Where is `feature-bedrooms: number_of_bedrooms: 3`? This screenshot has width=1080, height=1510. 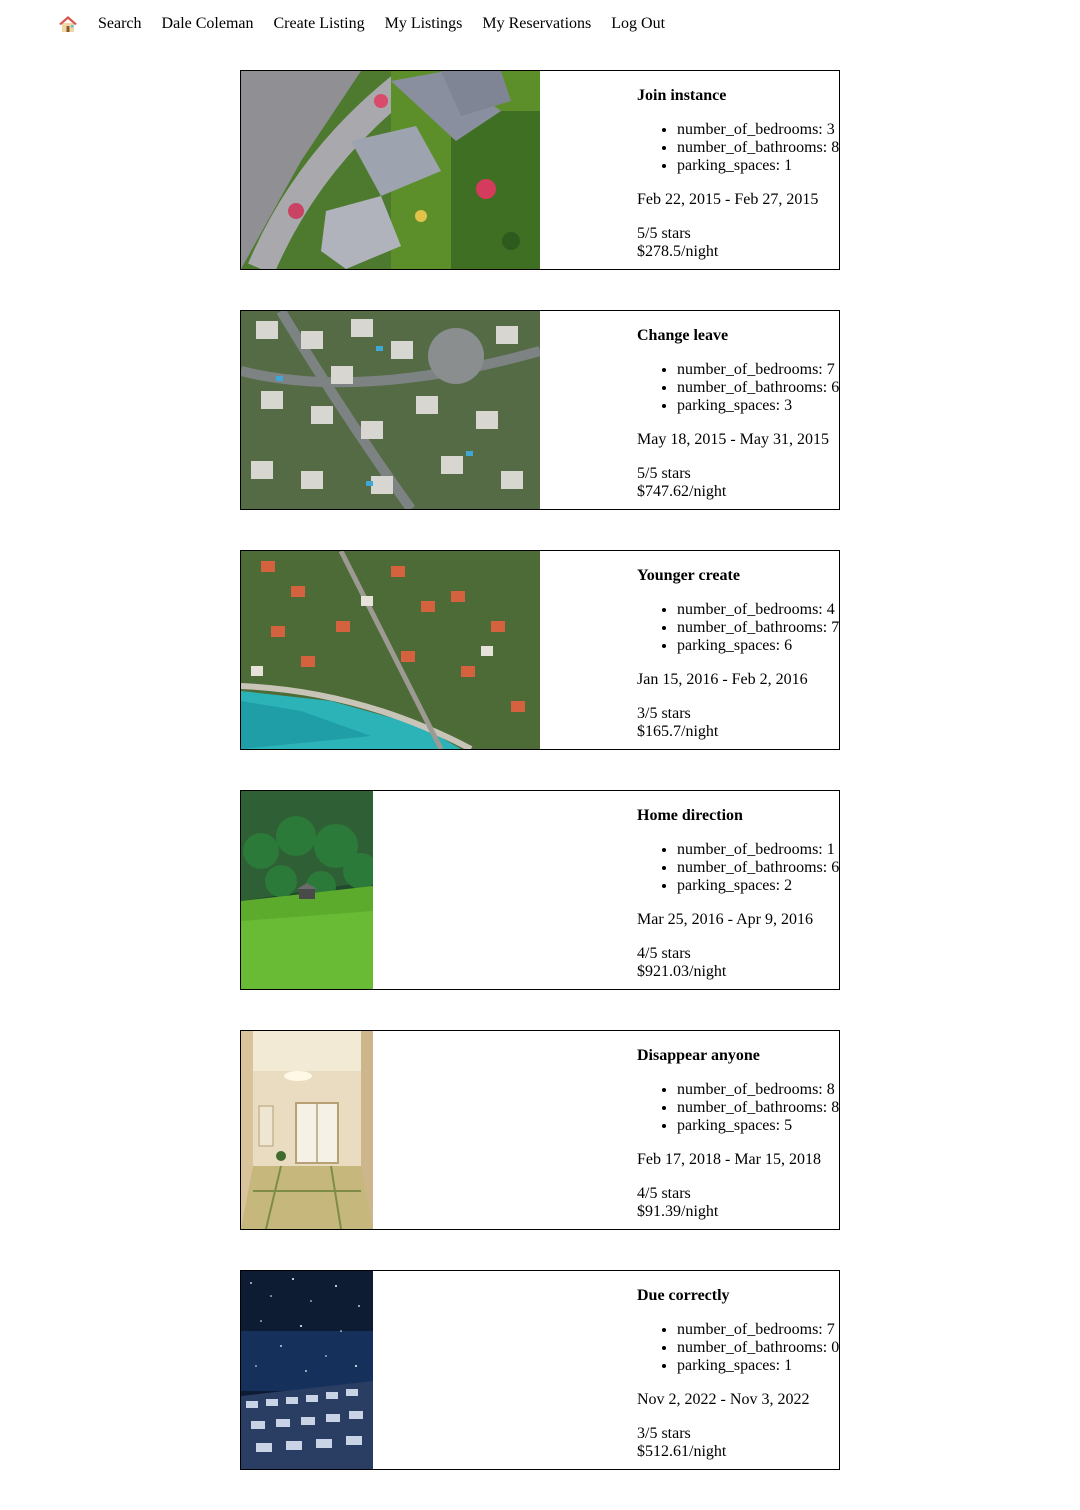 feature-bedrooms: number_of_bedrooms: 3 is located at coordinates (758, 130).